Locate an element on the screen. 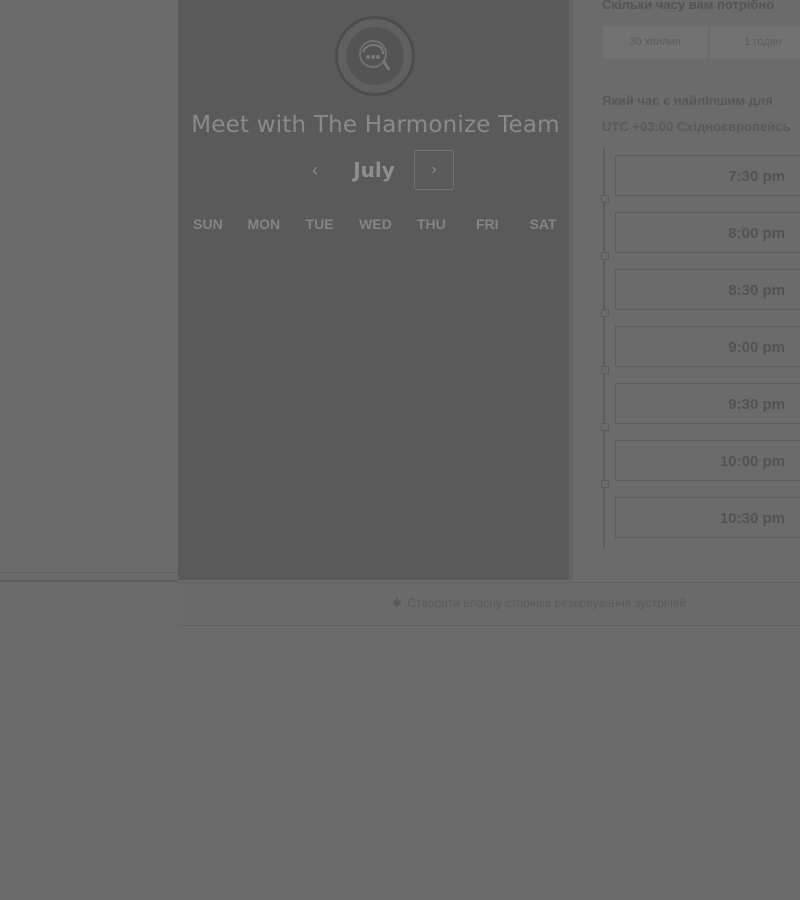  prev-month-button: ‹ is located at coordinates (315, 170).